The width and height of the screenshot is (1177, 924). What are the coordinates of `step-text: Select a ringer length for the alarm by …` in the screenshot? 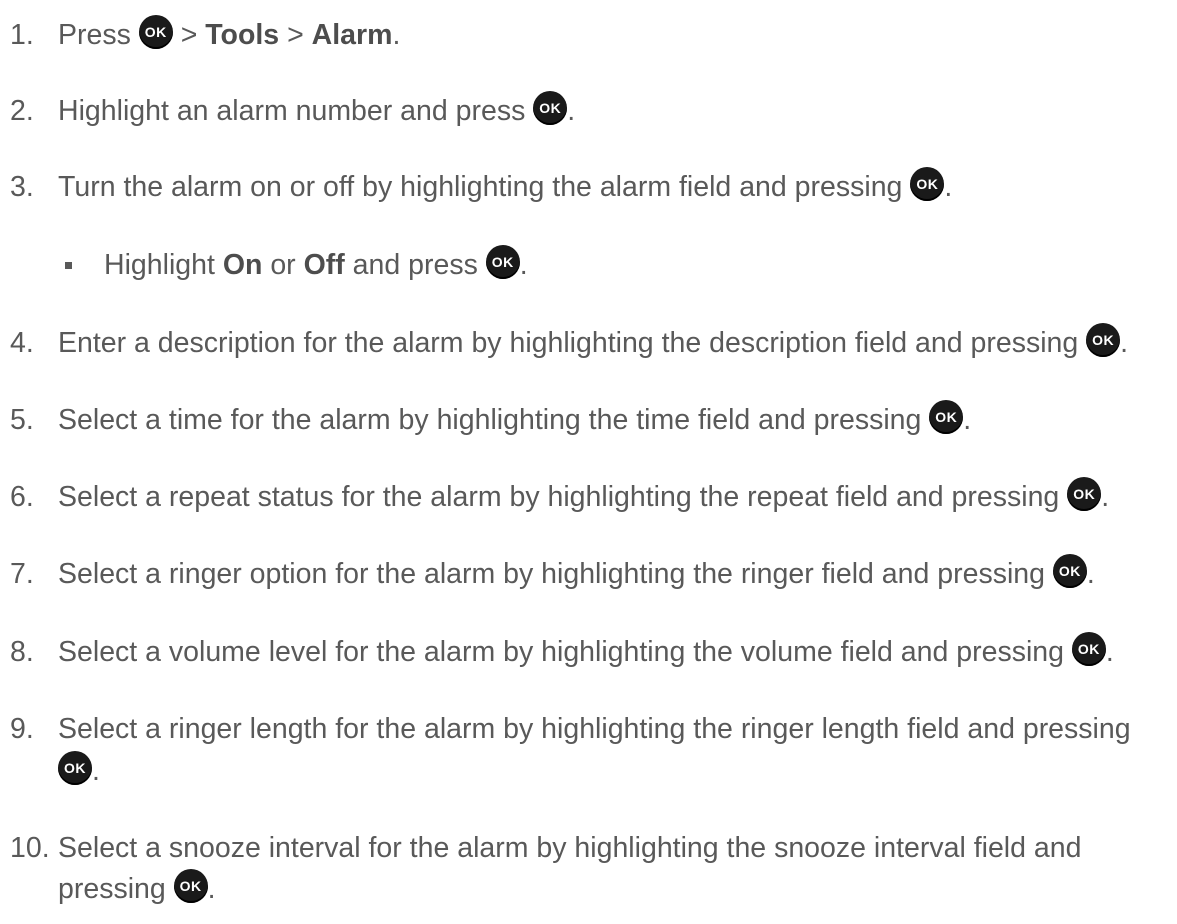 It's located at (594, 729).